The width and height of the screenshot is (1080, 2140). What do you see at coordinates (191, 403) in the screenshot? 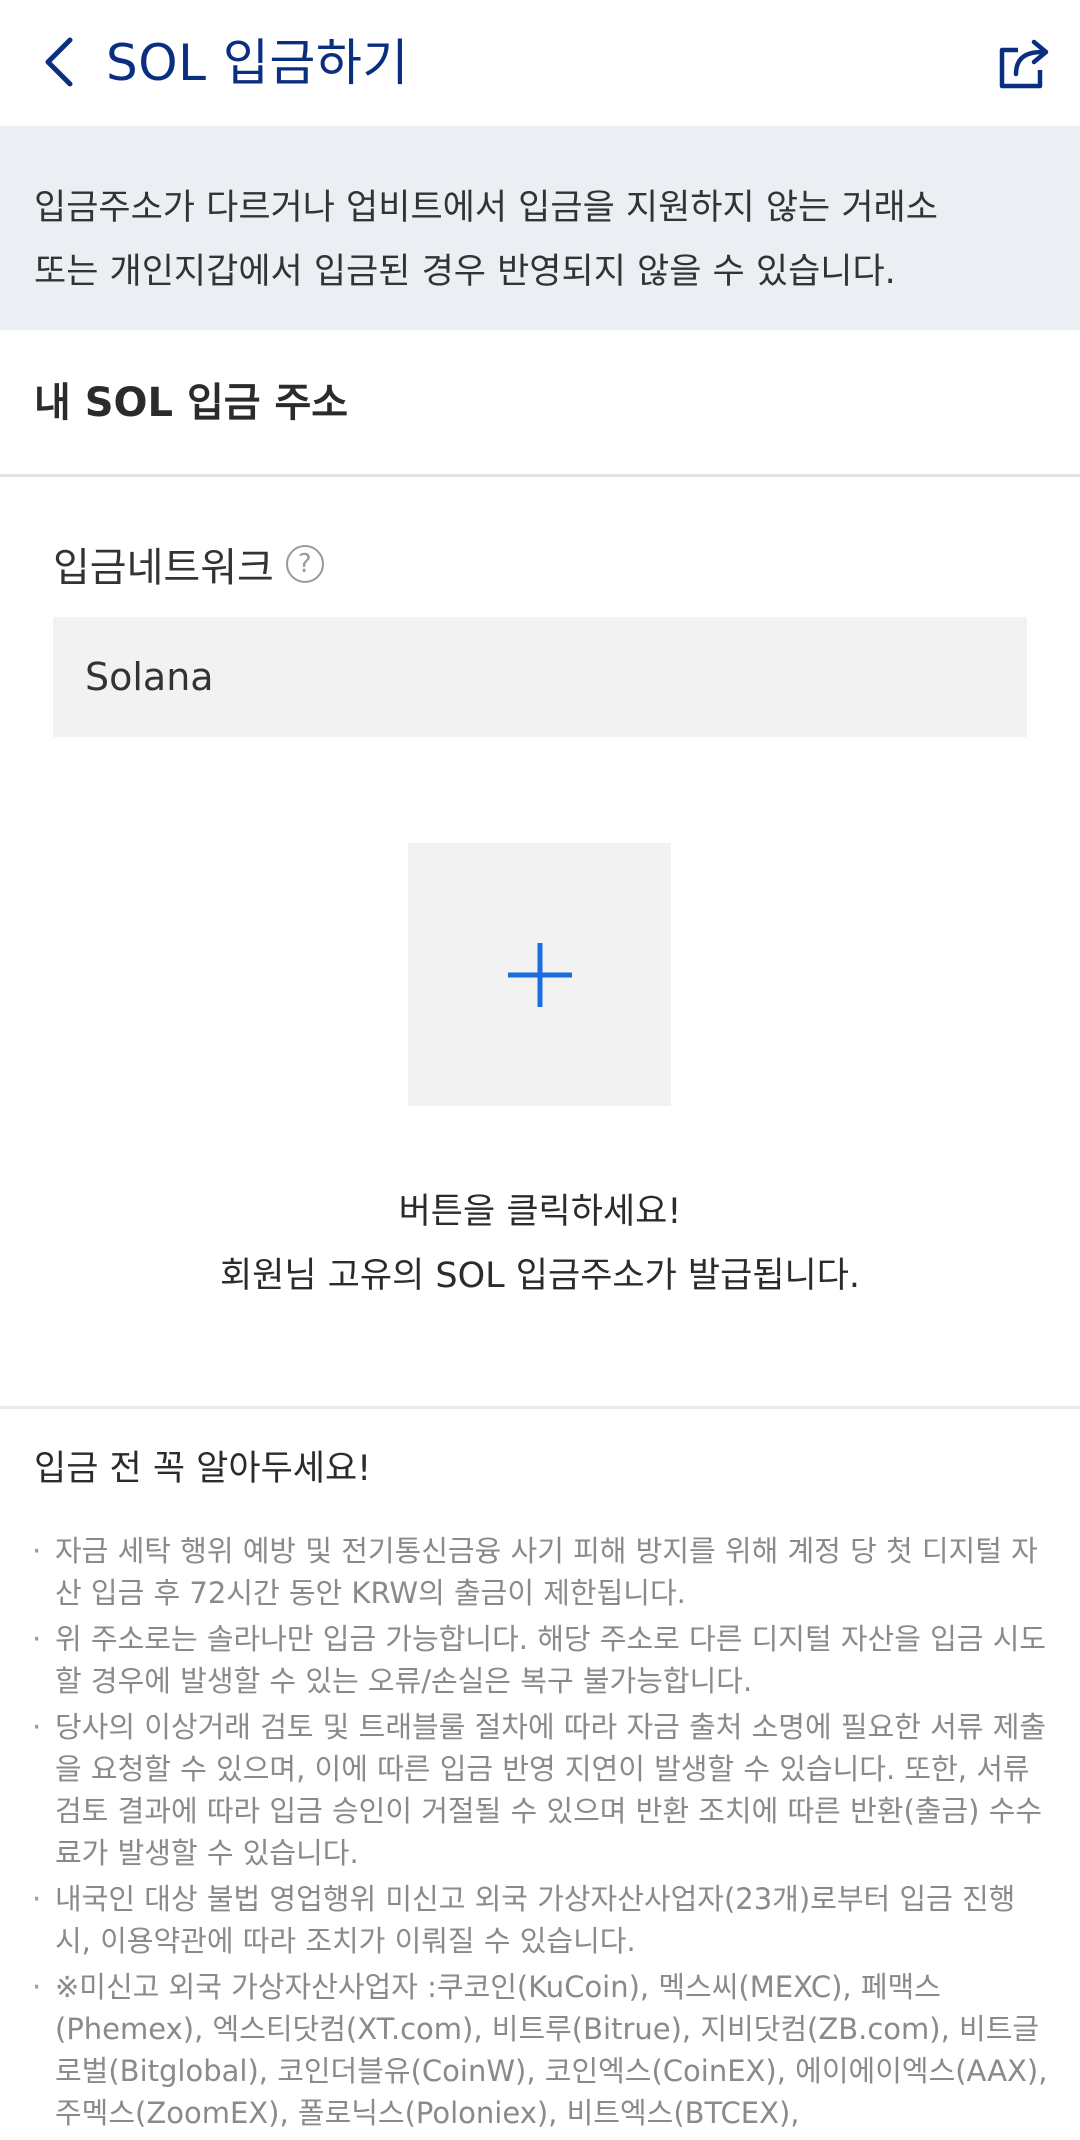
I see `address-section-title: 내 SOL 입금 주소` at bounding box center [191, 403].